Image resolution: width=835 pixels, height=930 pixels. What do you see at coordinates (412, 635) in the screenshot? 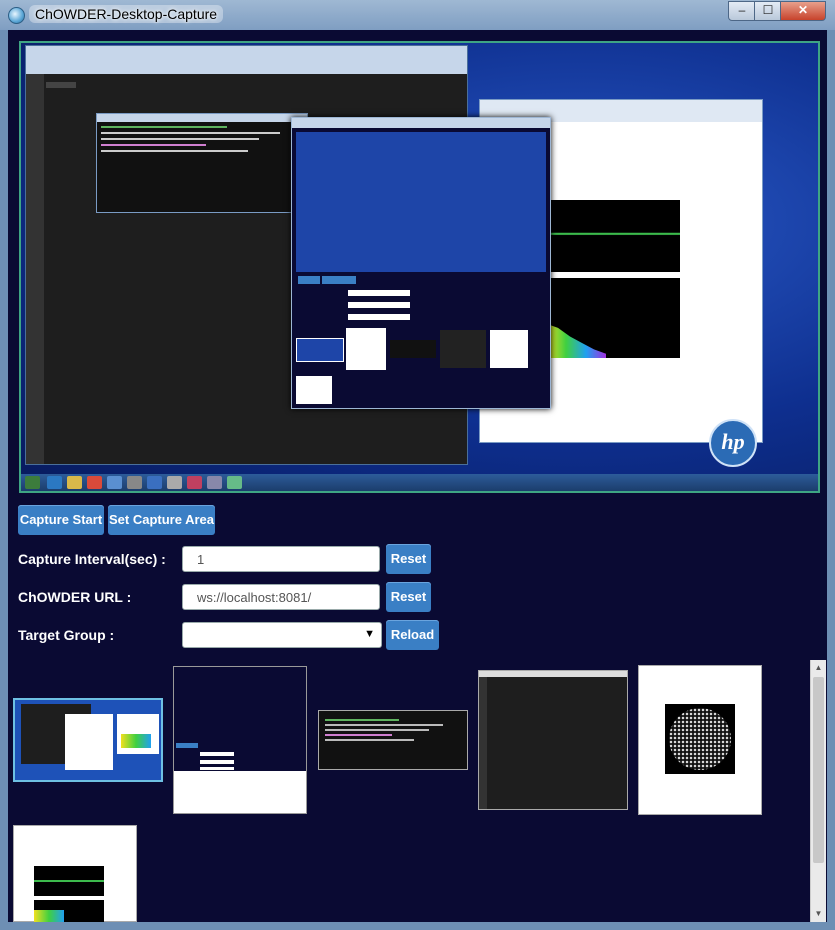
I see `group-reload-button: Reload` at bounding box center [412, 635].